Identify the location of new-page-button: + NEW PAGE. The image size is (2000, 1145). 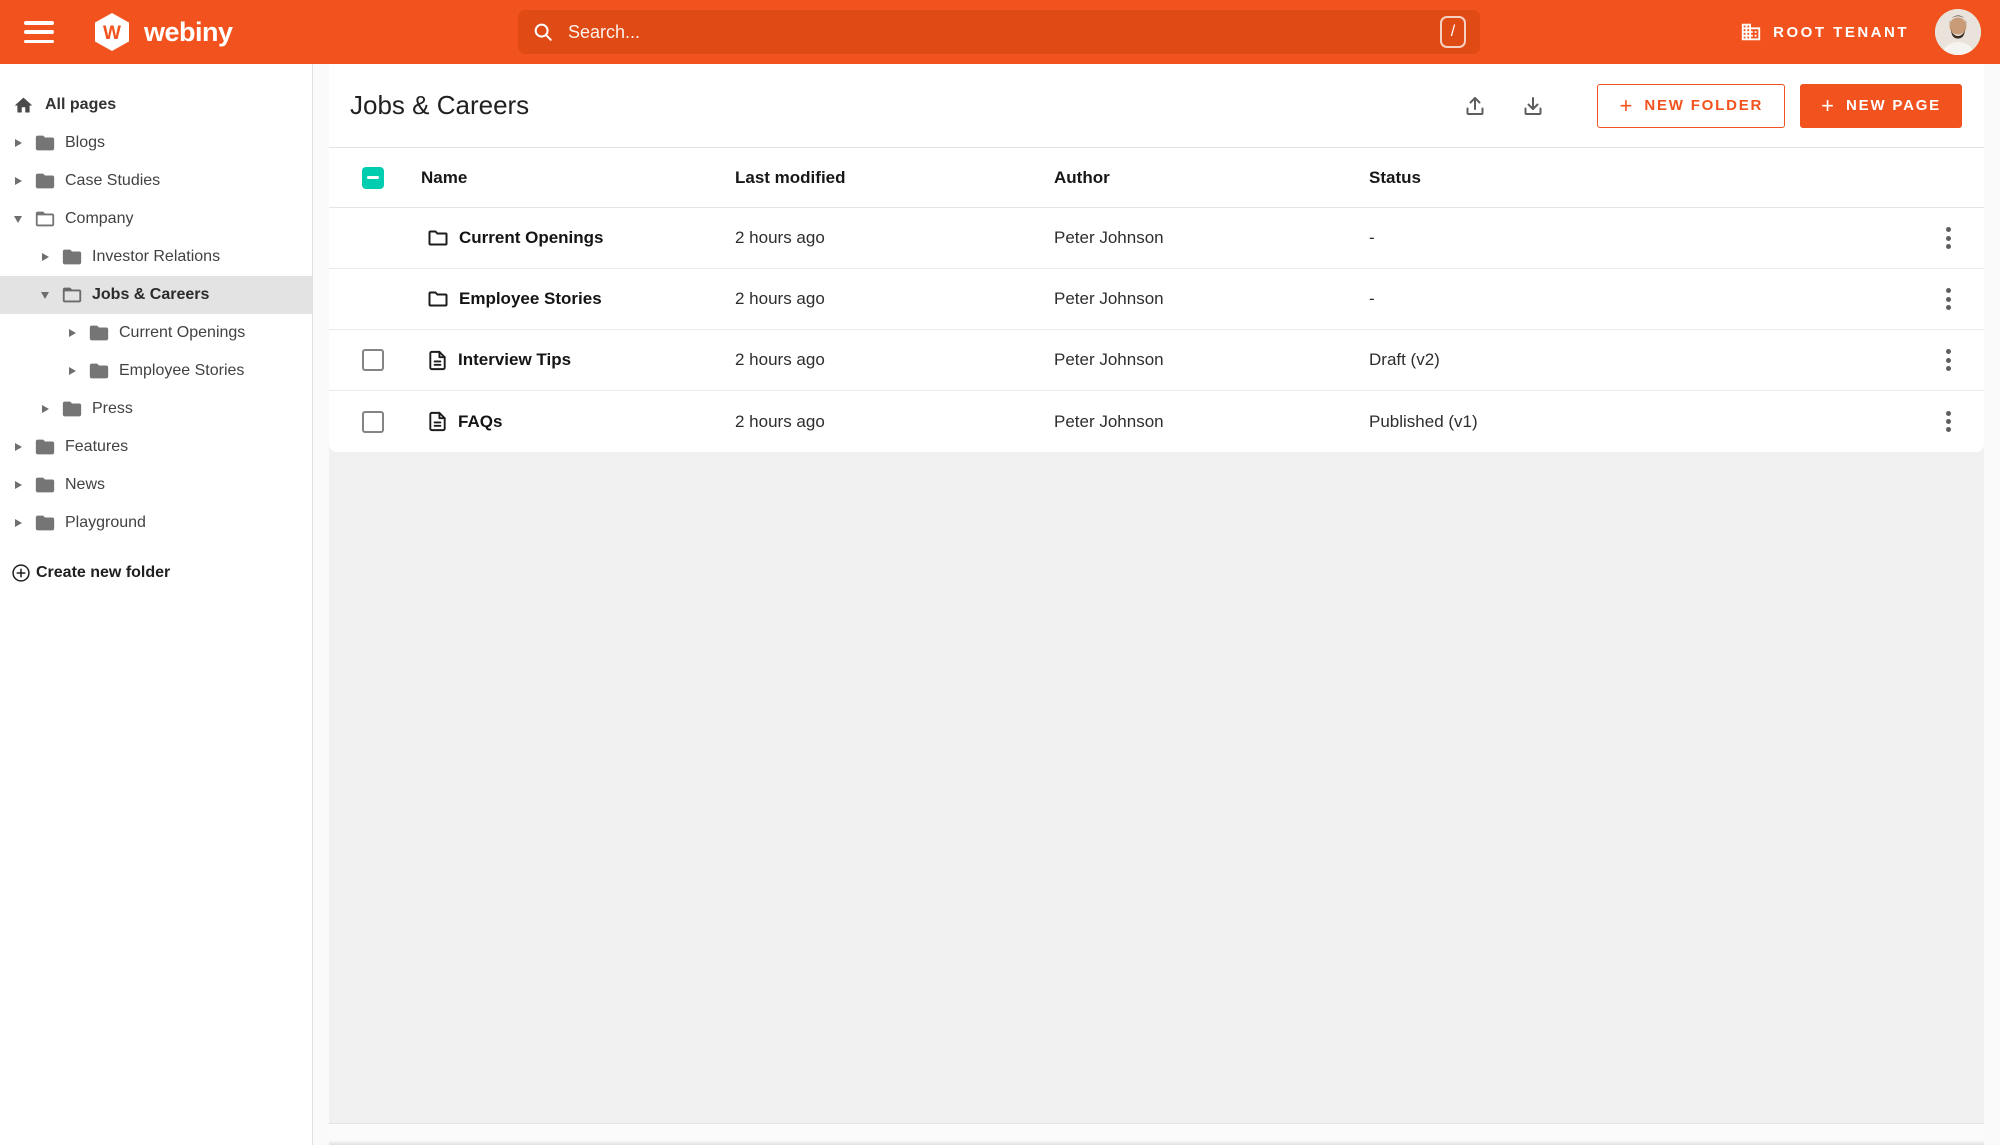
(1881, 105).